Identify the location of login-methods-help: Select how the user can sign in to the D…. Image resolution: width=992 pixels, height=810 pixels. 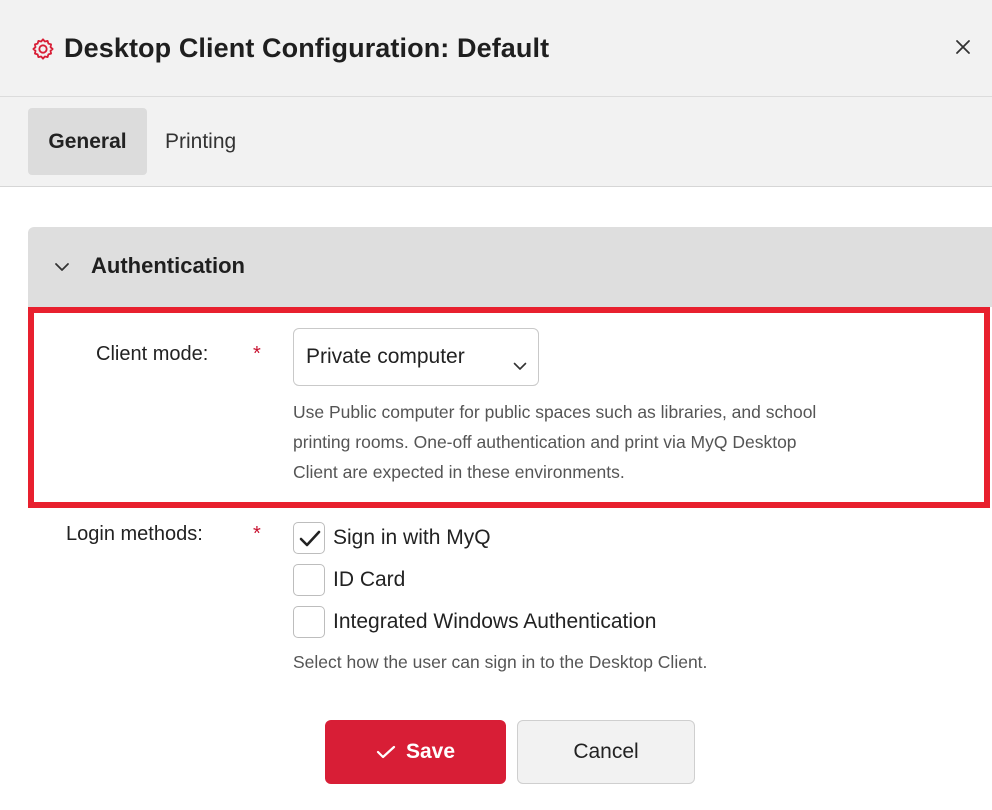
(500, 662).